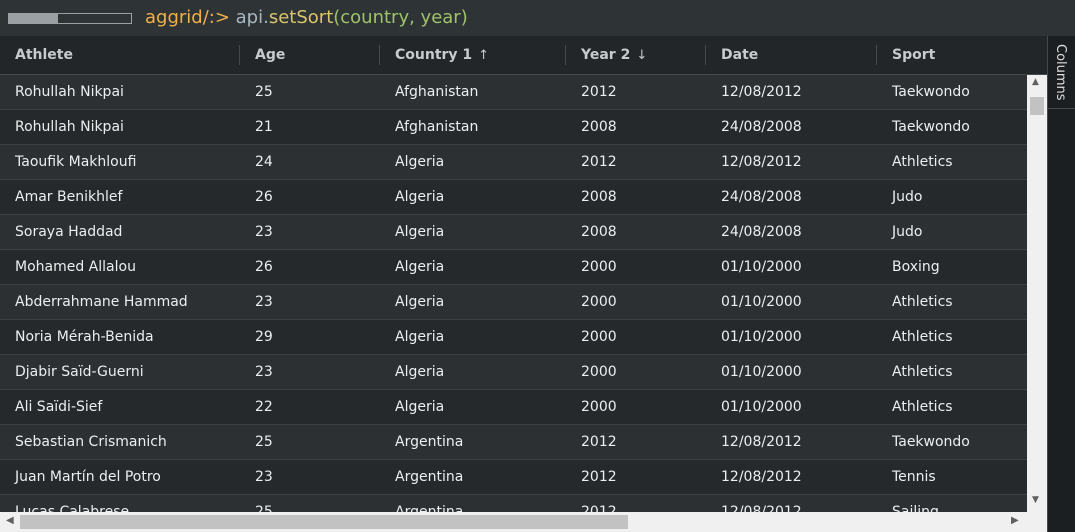 This screenshot has height=532, width=1075. What do you see at coordinates (908, 503) in the screenshot?
I see `cell-sport: Sailing` at bounding box center [908, 503].